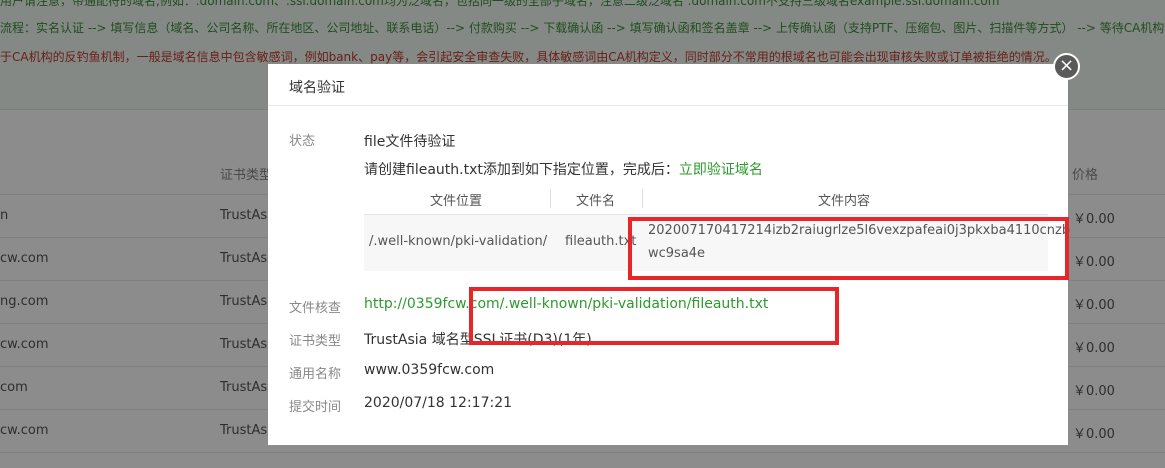 This screenshot has width=1165, height=468. I want to click on submit-time-label: 提交时间, so click(315, 407).